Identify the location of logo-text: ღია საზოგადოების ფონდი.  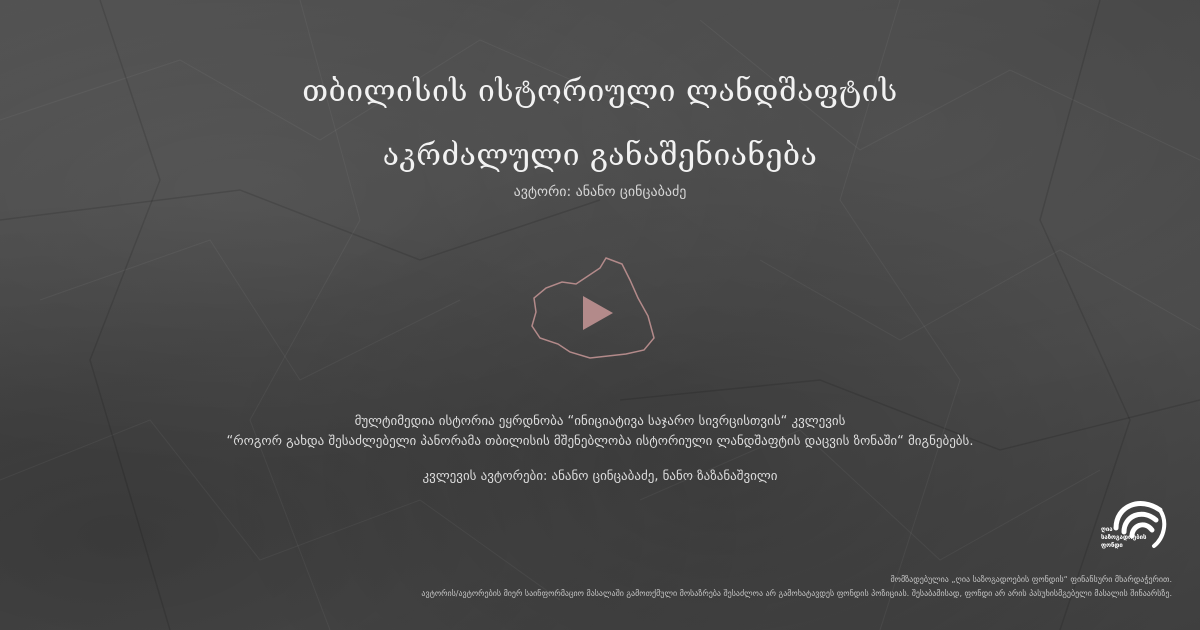
(1126, 538).